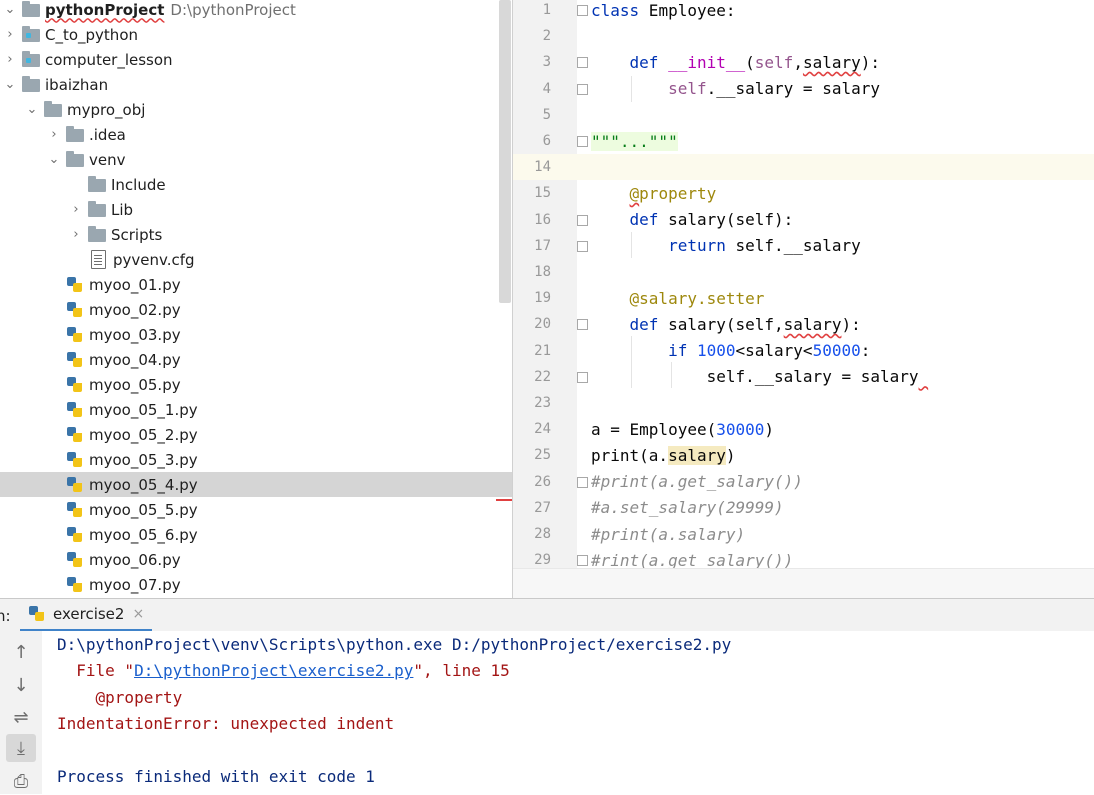  I want to click on code-line: 26 #print(a.get_salary()), so click(803, 482).